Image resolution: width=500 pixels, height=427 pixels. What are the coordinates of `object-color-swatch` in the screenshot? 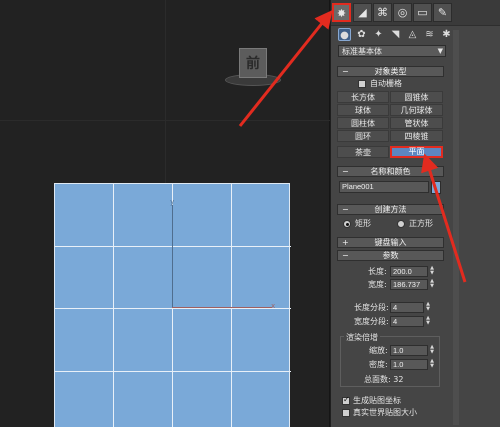 It's located at (436, 187).